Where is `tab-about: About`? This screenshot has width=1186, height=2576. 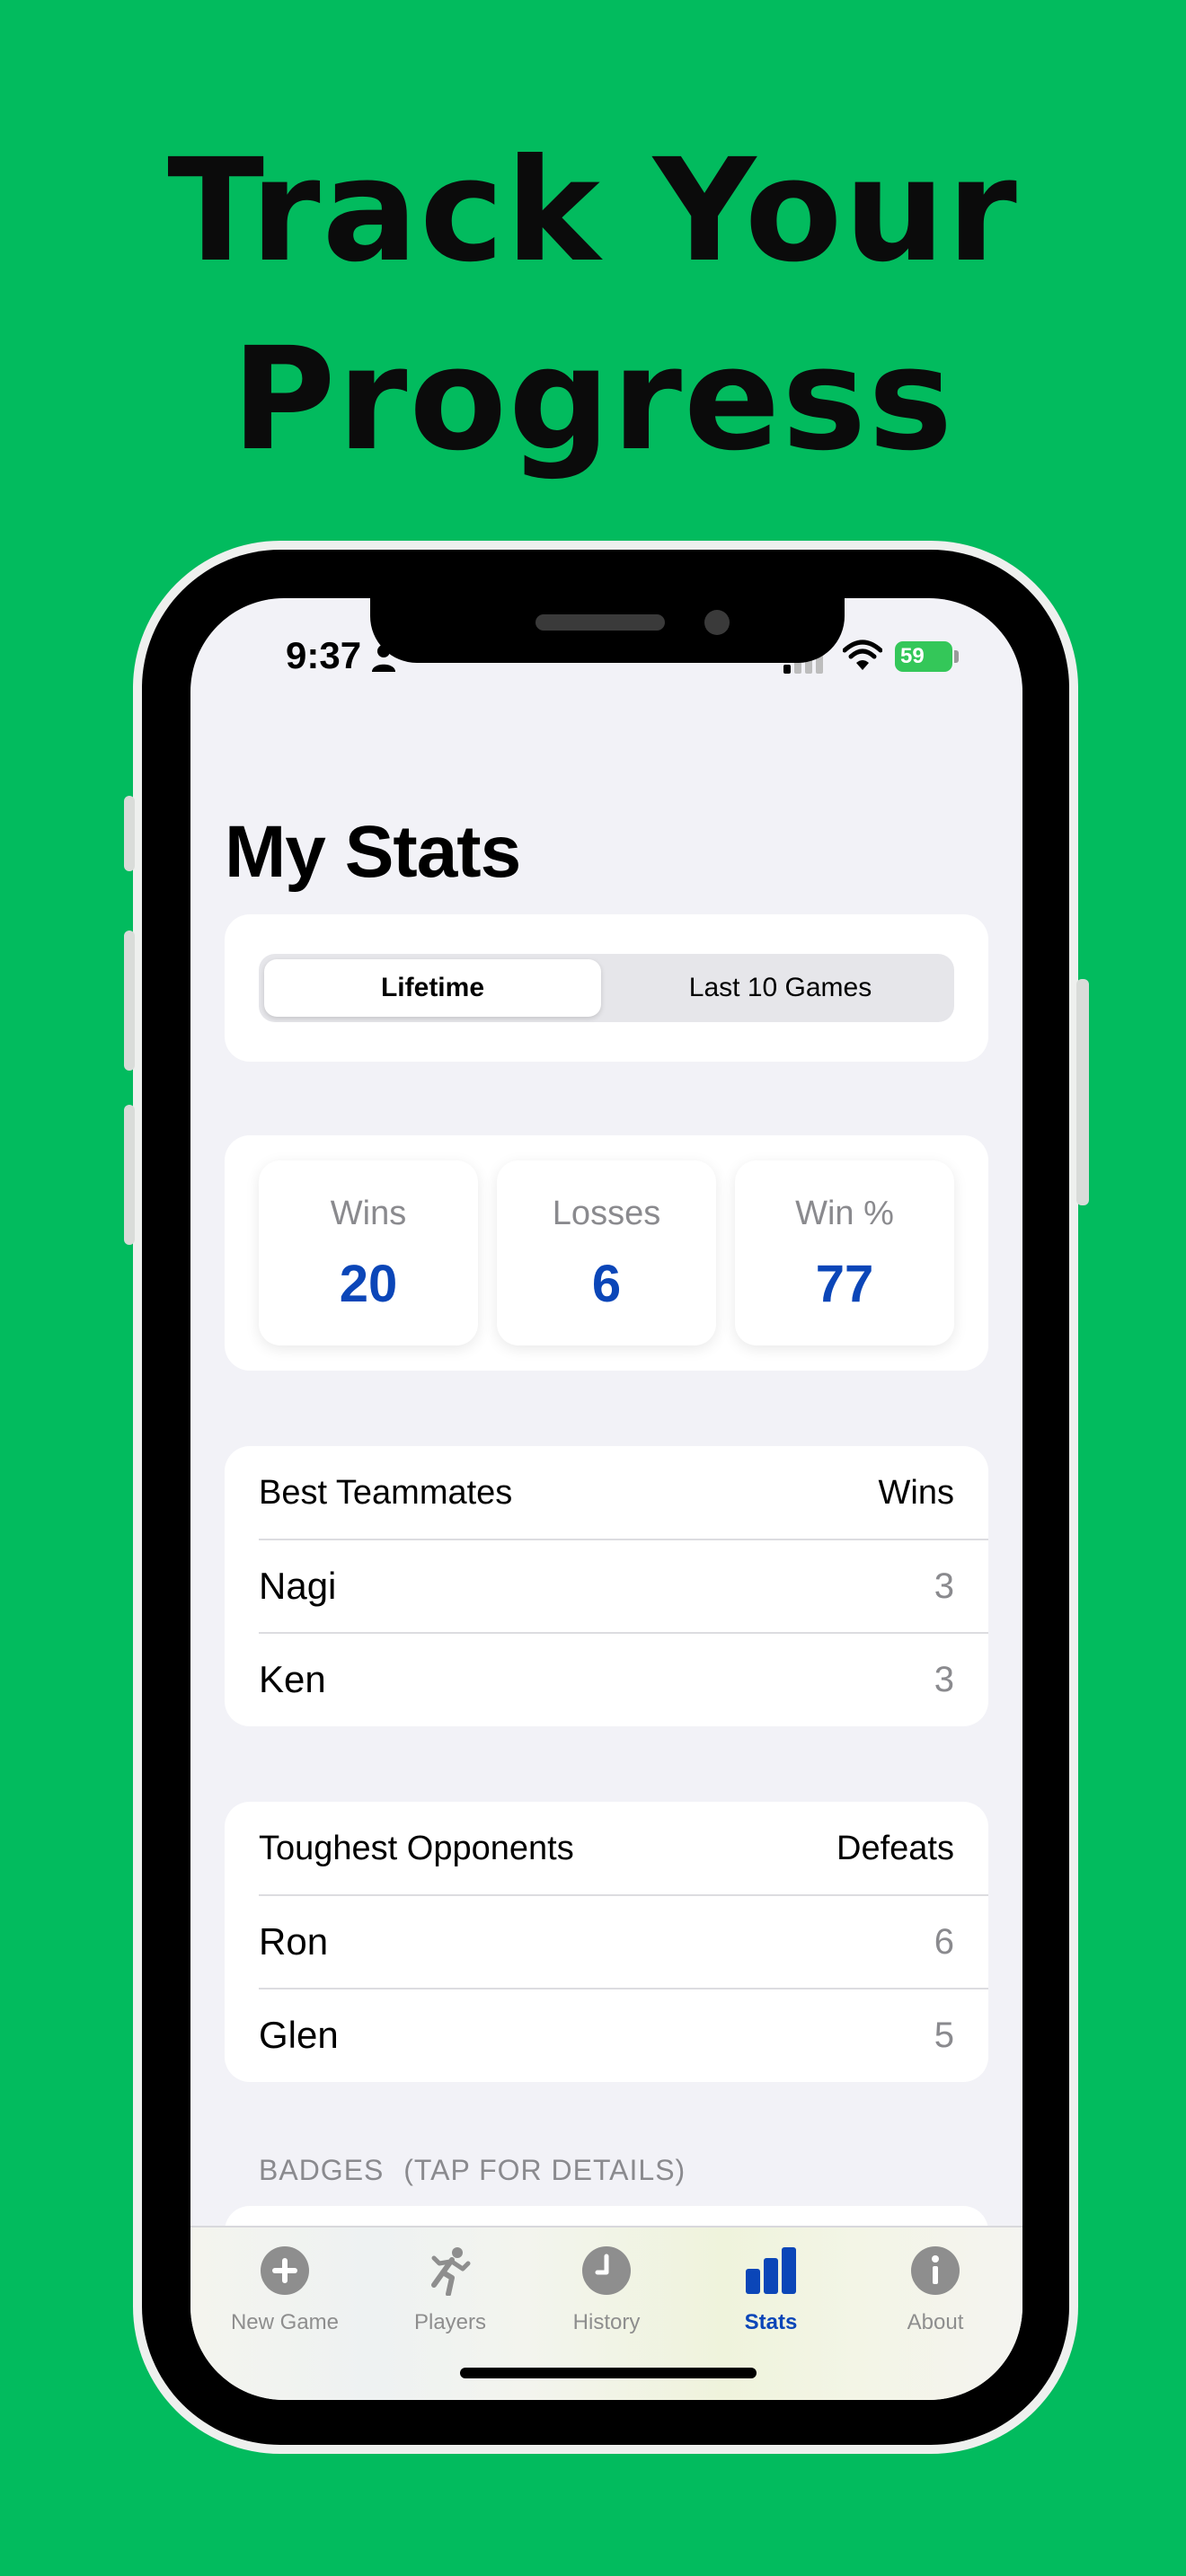
tab-about: About is located at coordinates (935, 2294).